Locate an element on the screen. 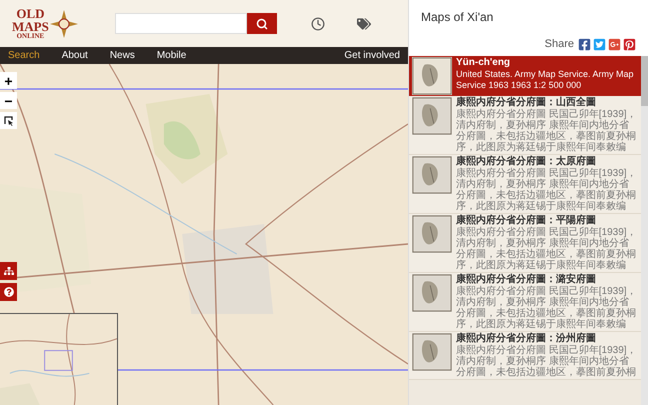  search-button is located at coordinates (261, 23).